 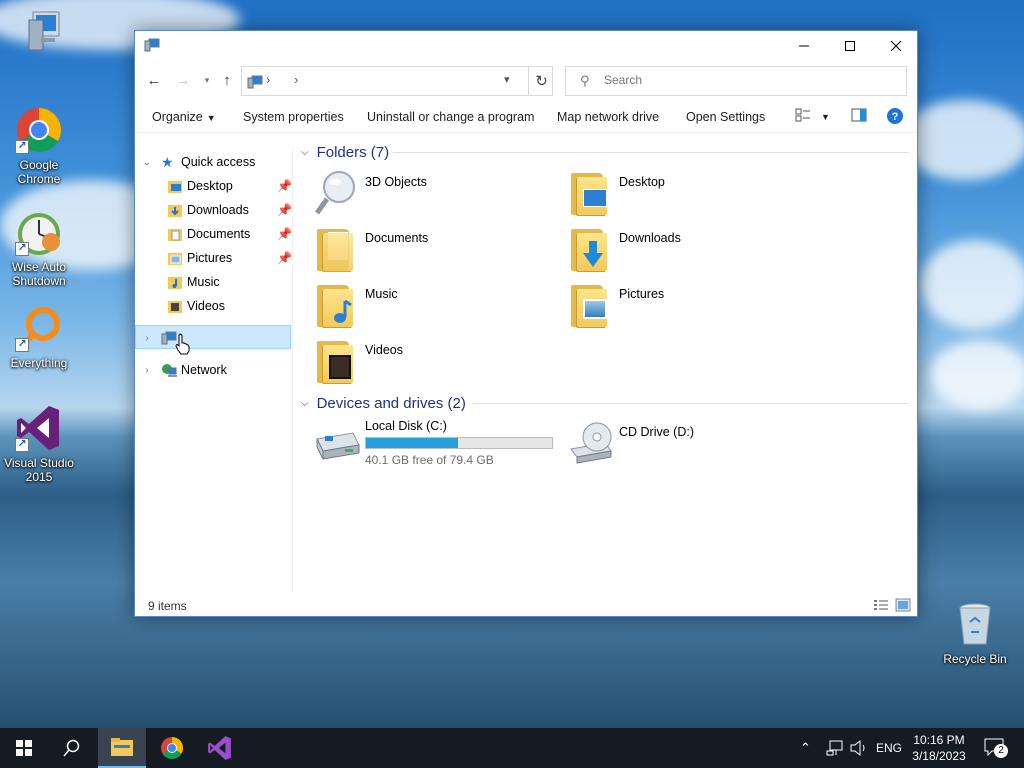 I want to click on folder-music: Music, so click(x=433, y=307).